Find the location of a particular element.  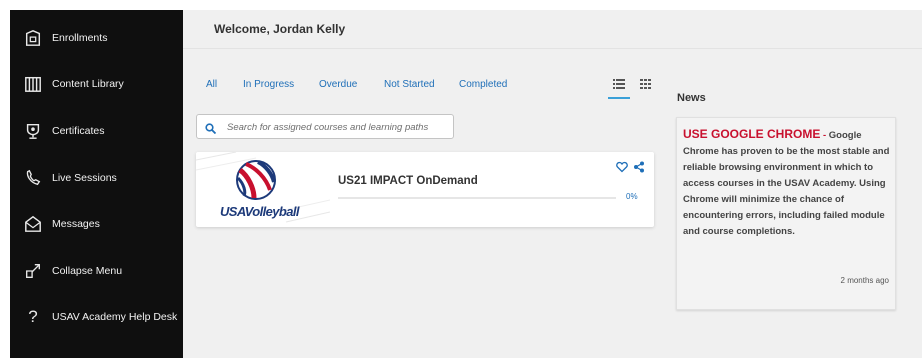

grid-view-icon is located at coordinates (645, 84).